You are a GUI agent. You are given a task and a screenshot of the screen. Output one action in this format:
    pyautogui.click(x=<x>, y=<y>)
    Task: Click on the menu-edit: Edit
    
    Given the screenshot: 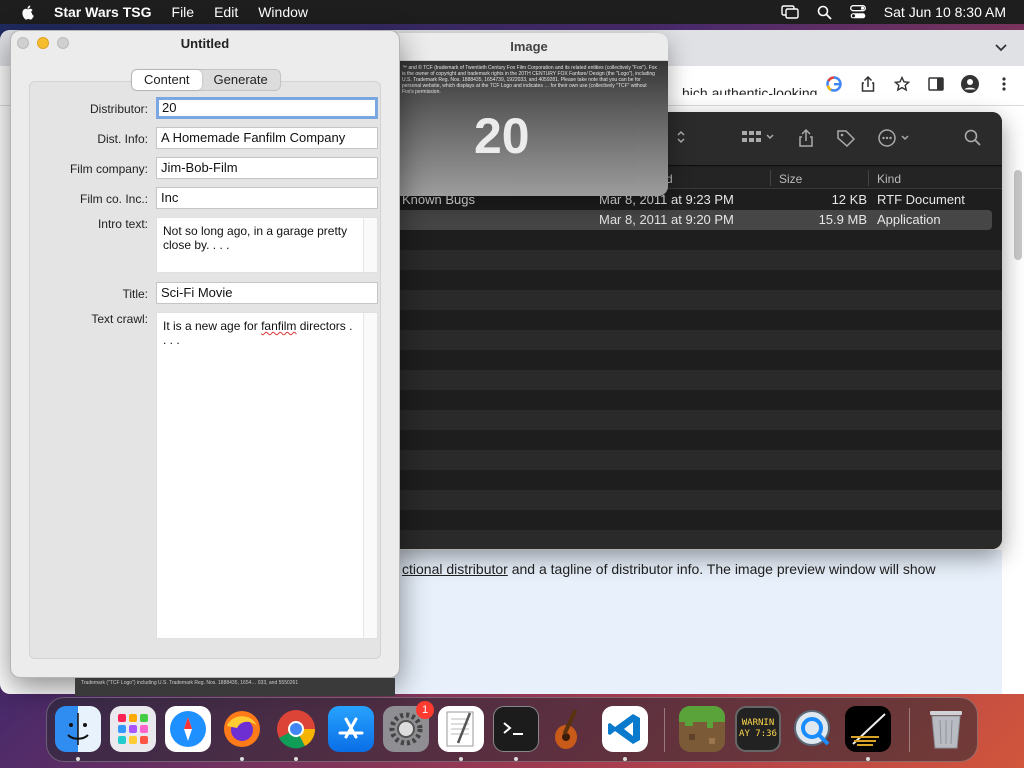 What is the action you would take?
    pyautogui.click(x=226, y=12)
    